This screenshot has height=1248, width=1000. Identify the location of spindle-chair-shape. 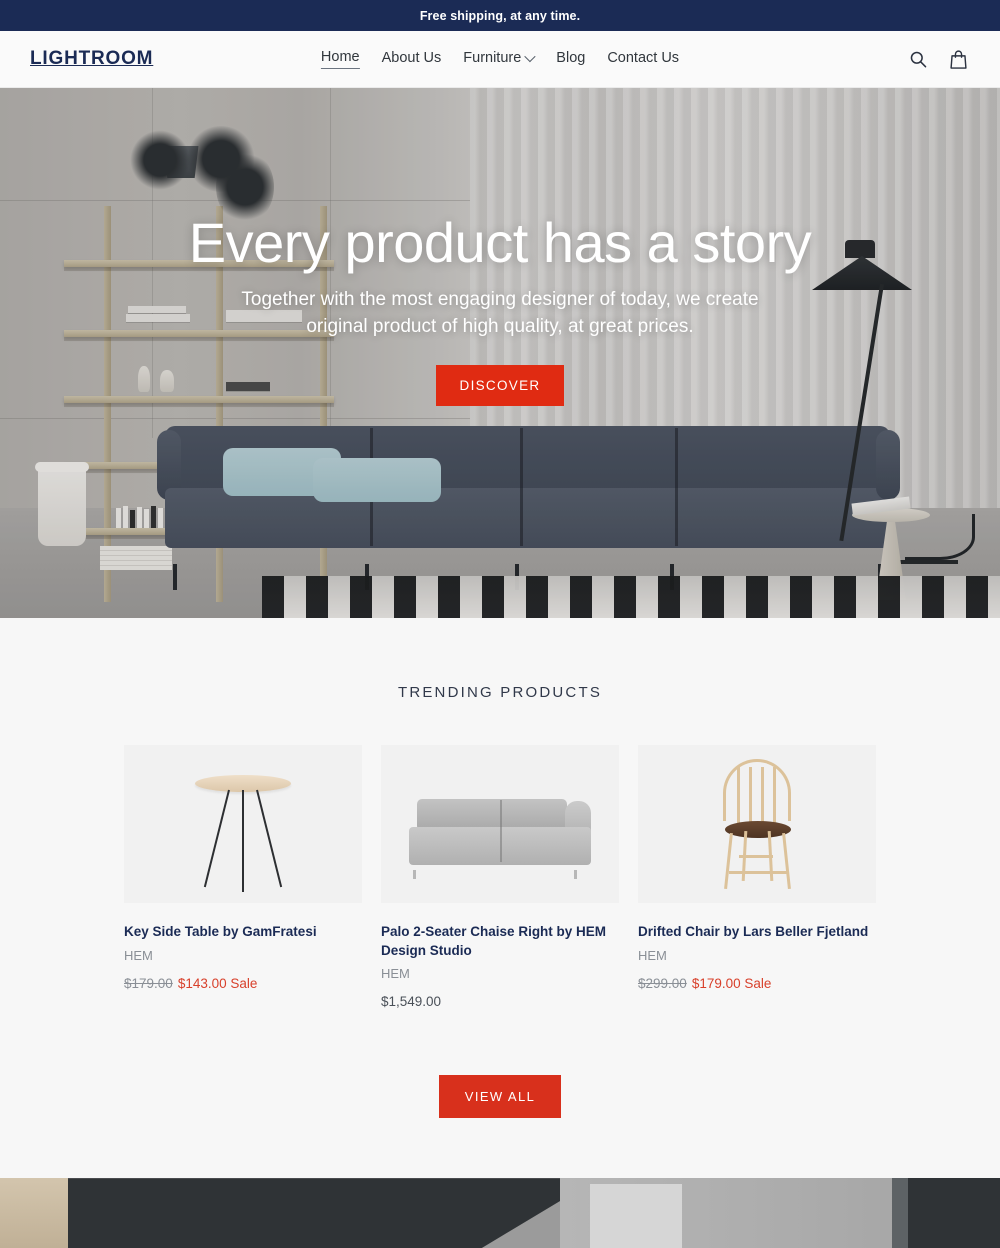
(757, 825).